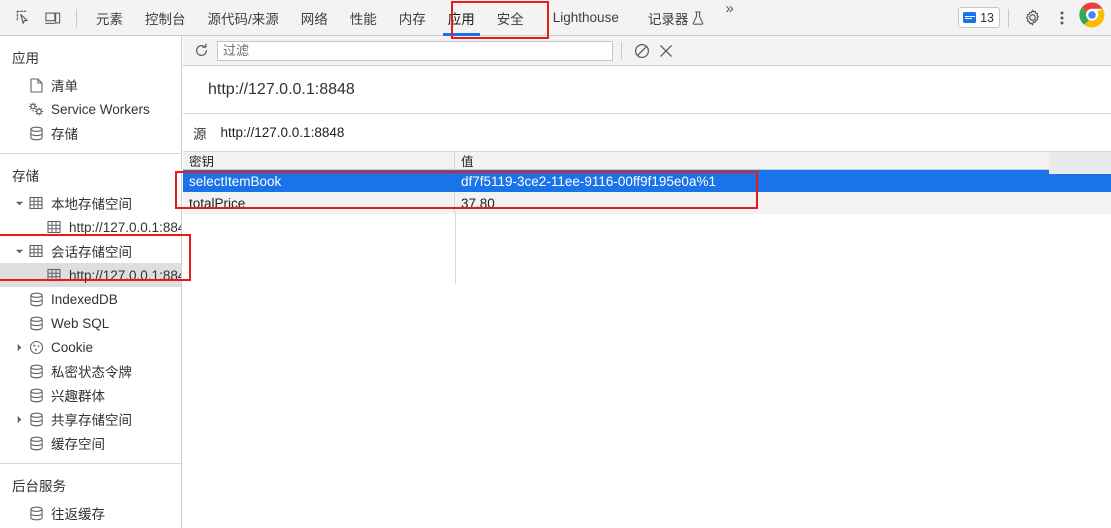 Image resolution: width=1111 pixels, height=528 pixels. I want to click on tab-security-label: 安全, so click(510, 19).